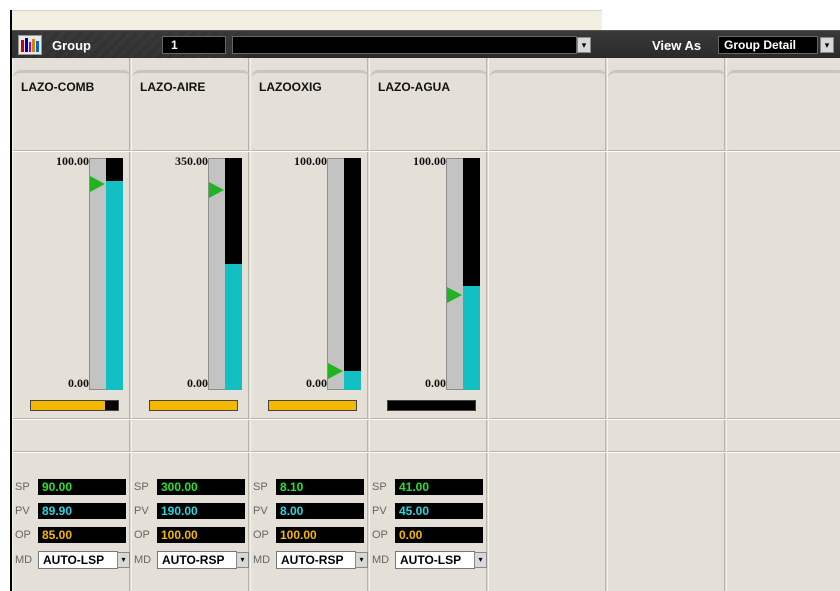 The width and height of the screenshot is (840, 591). What do you see at coordinates (194, 45) in the screenshot?
I see `group-number-field: 1` at bounding box center [194, 45].